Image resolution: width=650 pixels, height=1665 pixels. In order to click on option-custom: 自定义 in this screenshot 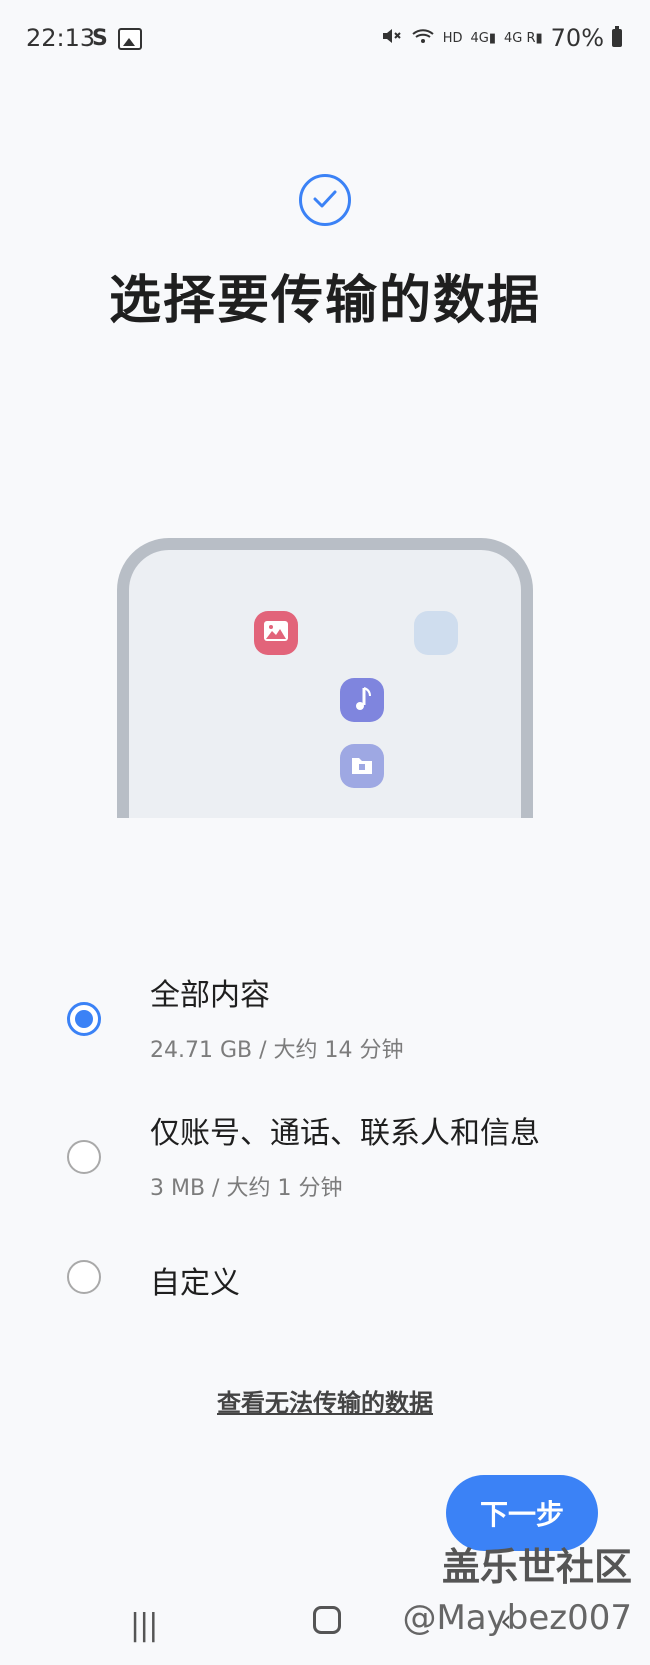, I will do `click(325, 1268)`.